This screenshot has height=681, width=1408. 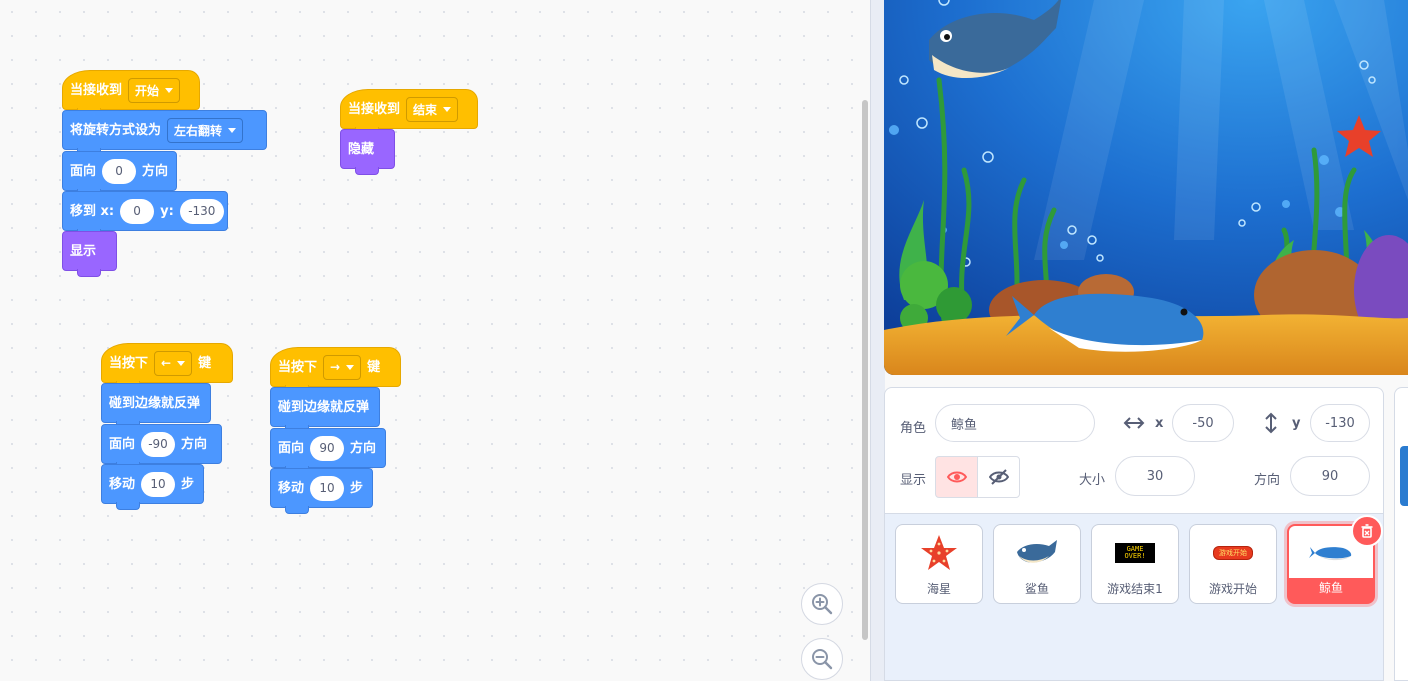 I want to click on trash-icon, so click(x=1367, y=531).